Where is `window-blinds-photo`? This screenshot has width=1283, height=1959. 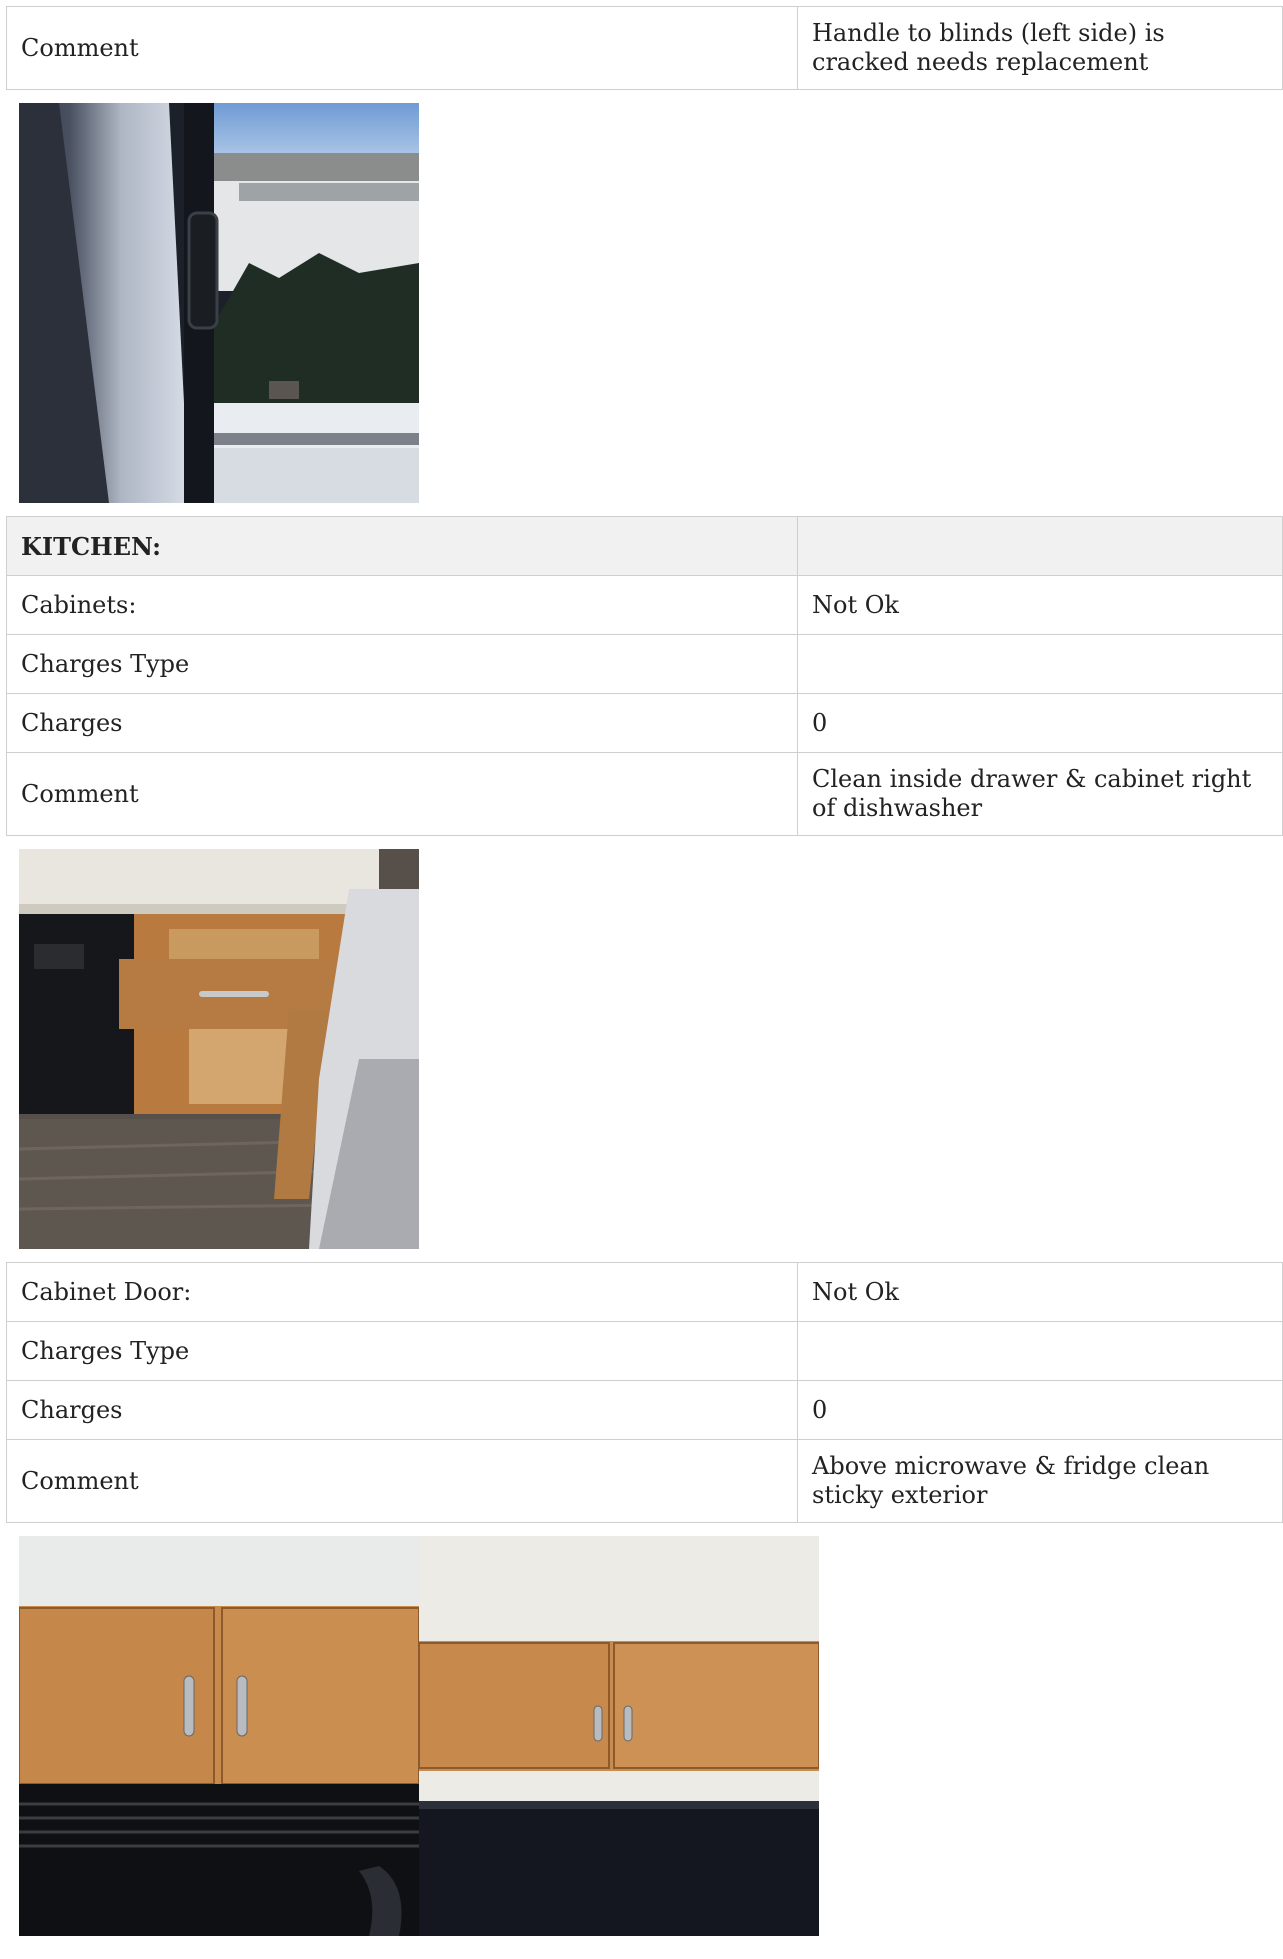 window-blinds-photo is located at coordinates (219, 303).